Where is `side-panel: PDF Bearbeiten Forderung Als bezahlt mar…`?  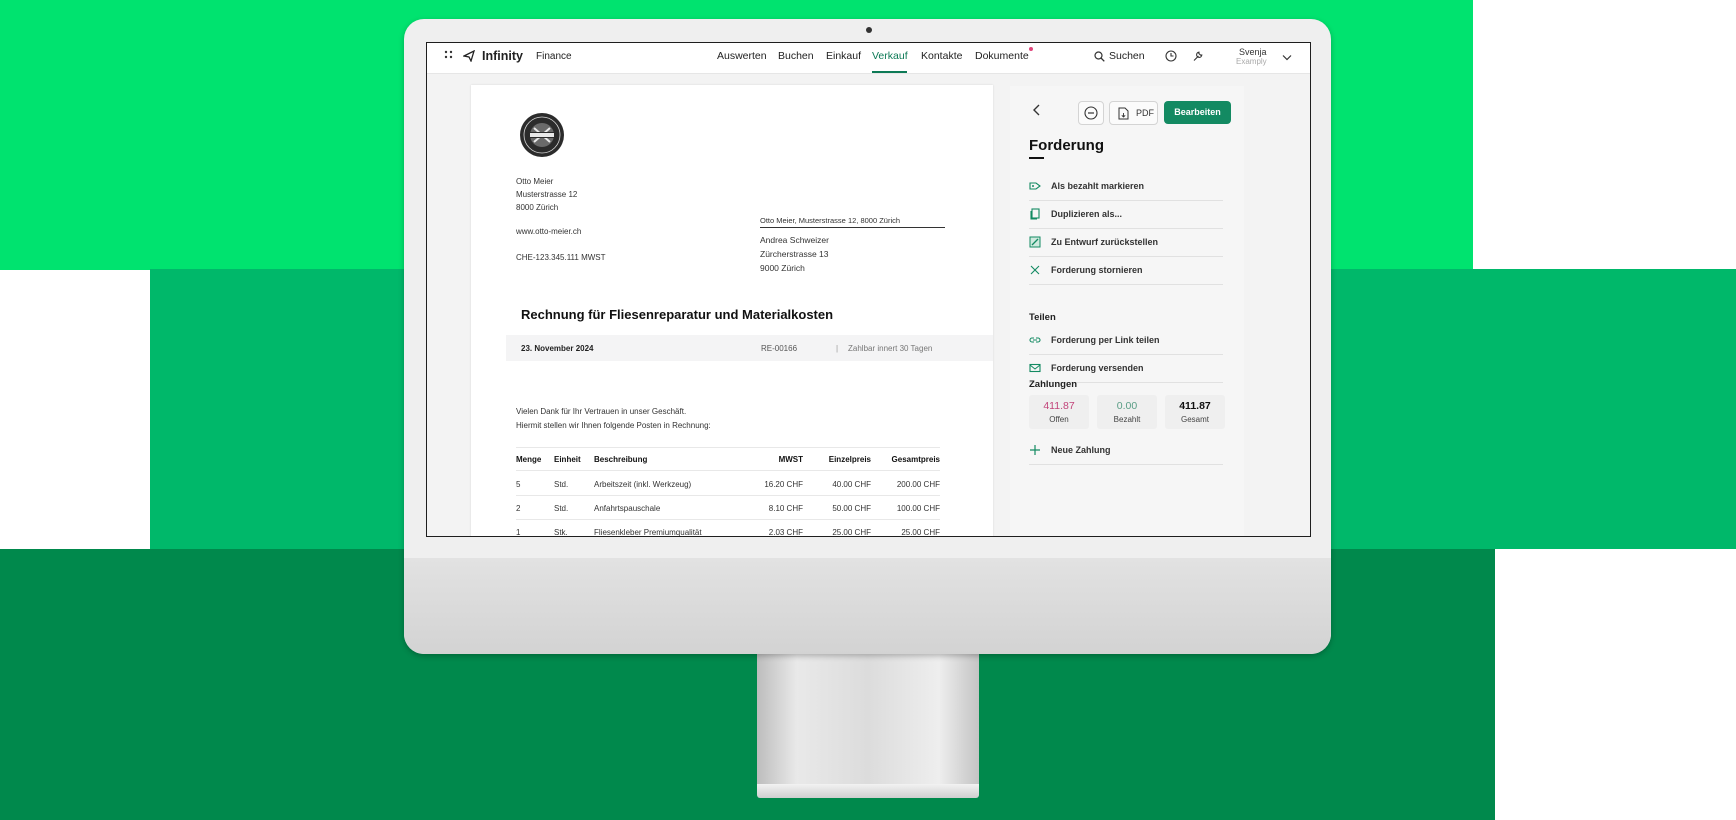 side-panel: PDF Bearbeiten Forderung Als bezahlt mar… is located at coordinates (1152, 305).